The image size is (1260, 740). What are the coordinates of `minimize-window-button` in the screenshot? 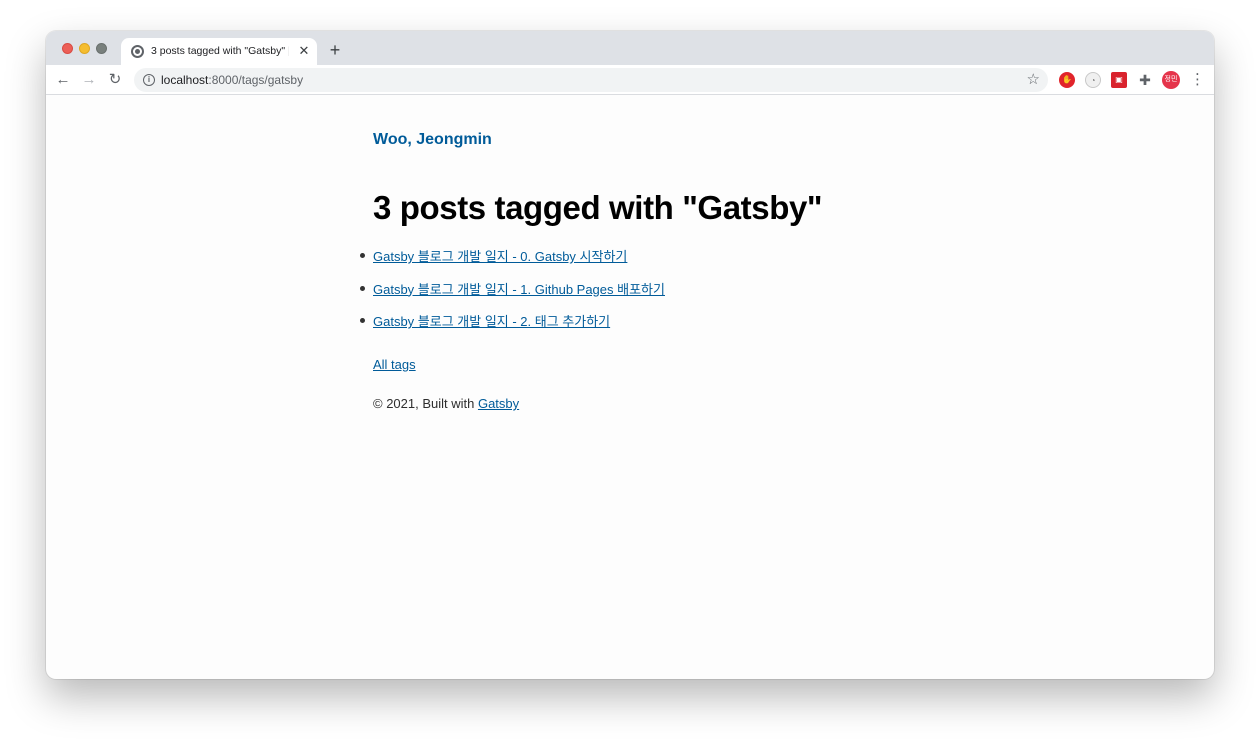 It's located at (84, 48).